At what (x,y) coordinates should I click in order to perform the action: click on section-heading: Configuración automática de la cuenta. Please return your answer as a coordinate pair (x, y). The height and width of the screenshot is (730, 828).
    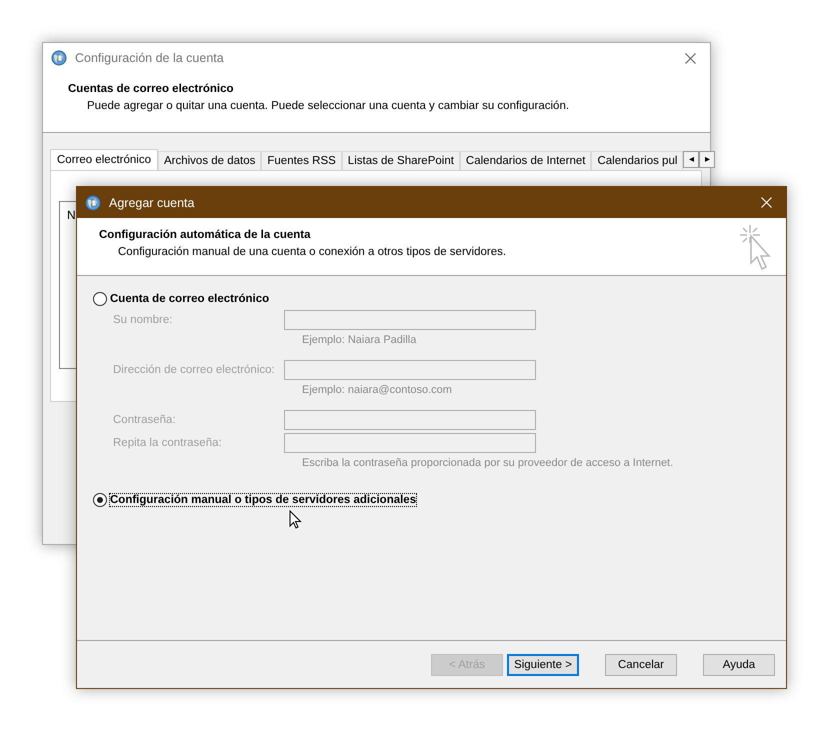
    Looking at the image, I should click on (205, 235).